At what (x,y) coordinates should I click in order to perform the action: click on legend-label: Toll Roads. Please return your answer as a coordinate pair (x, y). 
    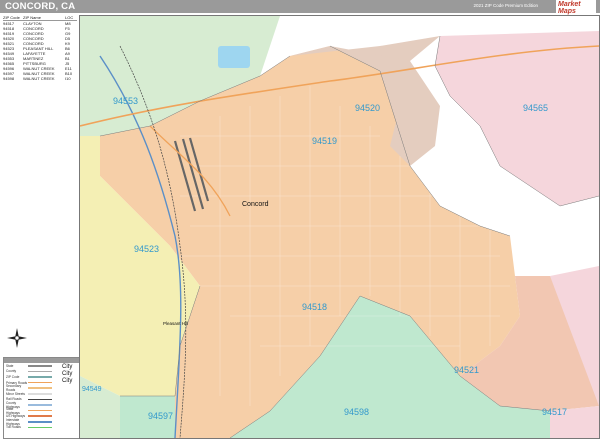
    Looking at the image, I should click on (13, 427).